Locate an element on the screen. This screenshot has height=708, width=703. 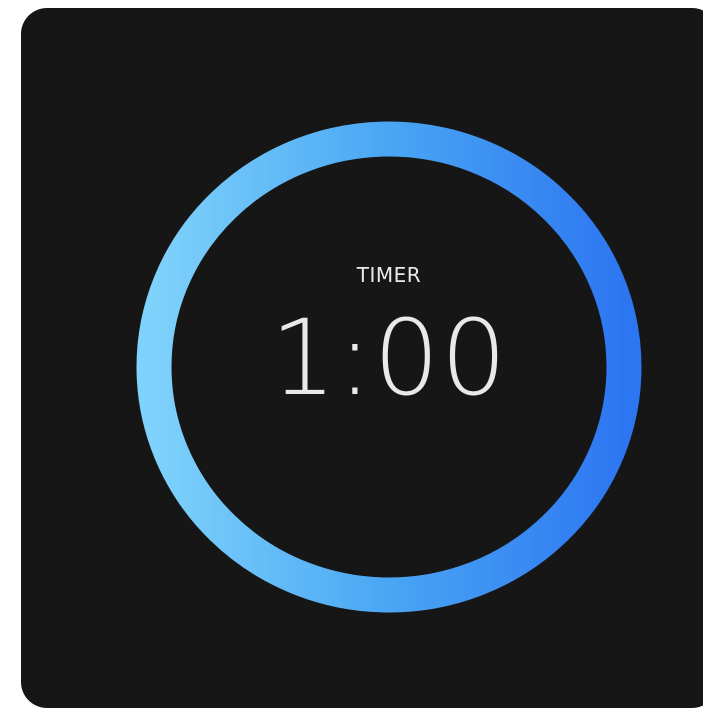
timer-time: 1:00 is located at coordinates (389, 358).